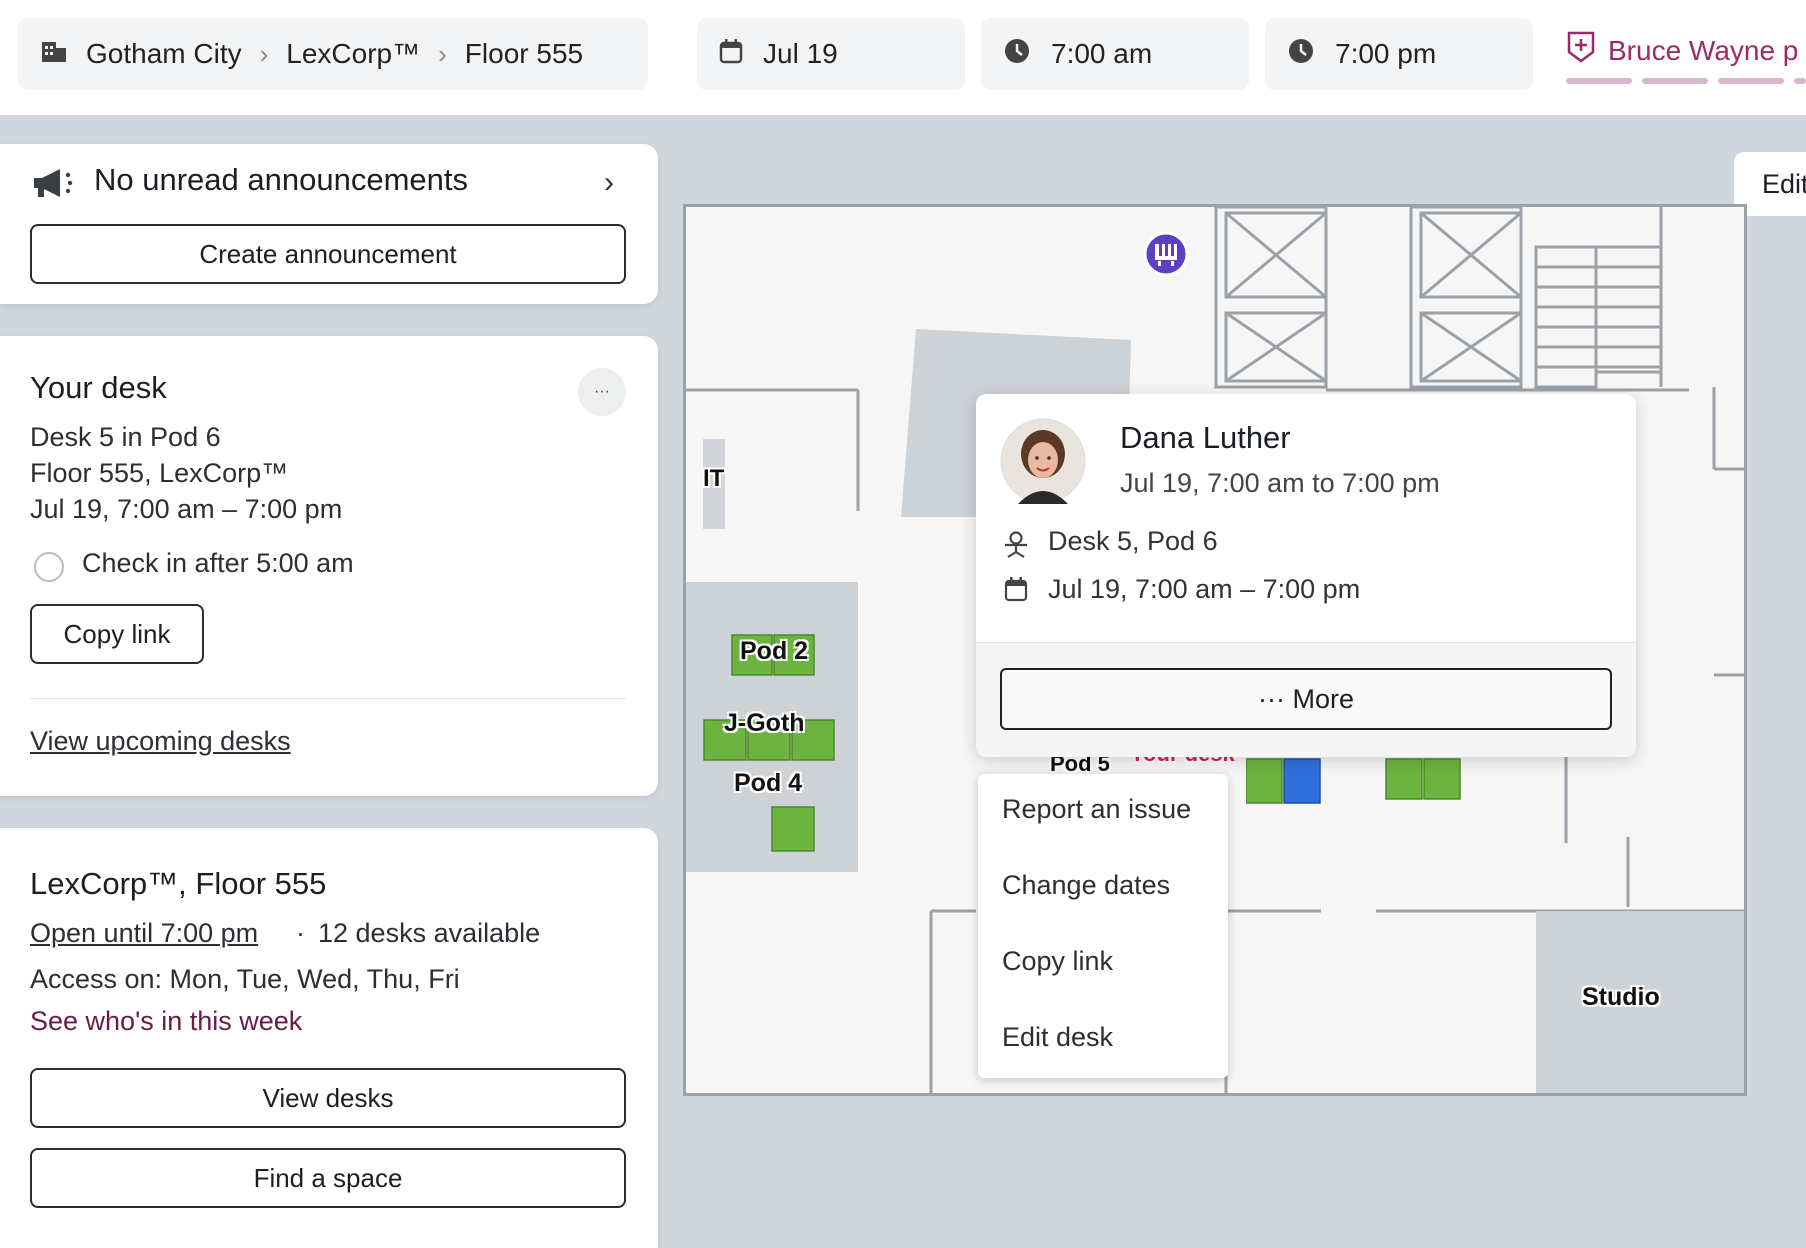  What do you see at coordinates (1376, 785) in the screenshot?
I see `pod-6-desks` at bounding box center [1376, 785].